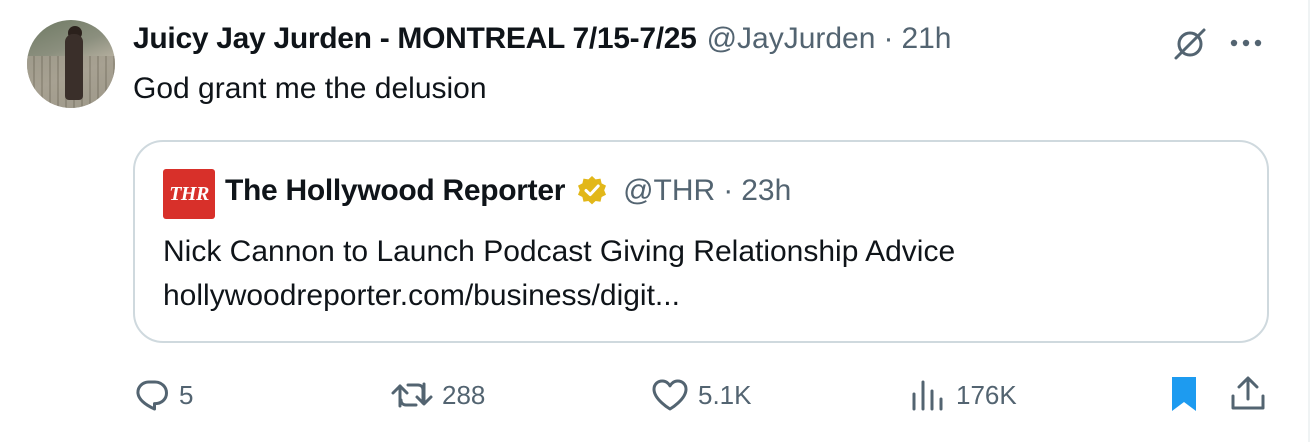 The width and height of the screenshot is (1310, 442). I want to click on repost-count: 288, so click(464, 394).